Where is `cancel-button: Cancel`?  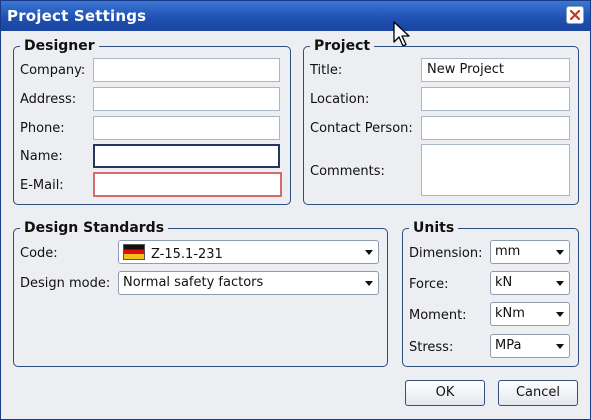 cancel-button: Cancel is located at coordinates (538, 393).